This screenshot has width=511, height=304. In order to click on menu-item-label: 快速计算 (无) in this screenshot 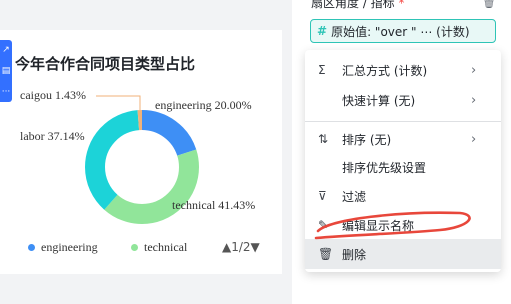, I will do `click(379, 100)`.